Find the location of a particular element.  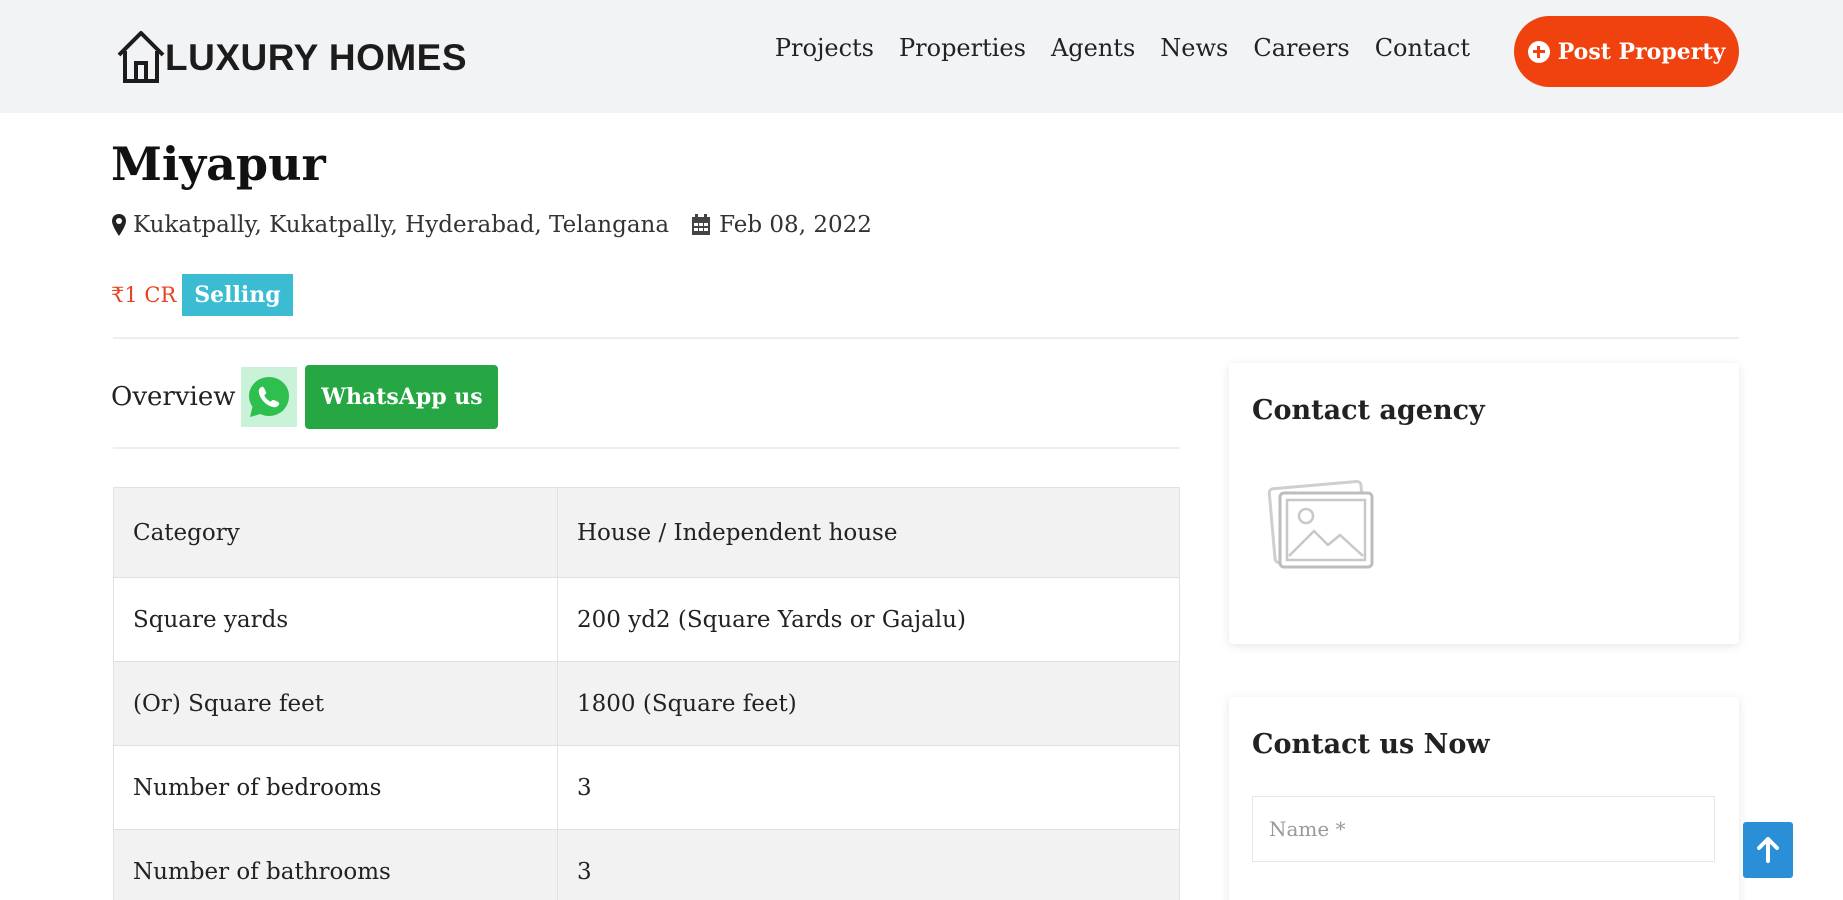

page-title: Miyapur is located at coordinates (218, 164).